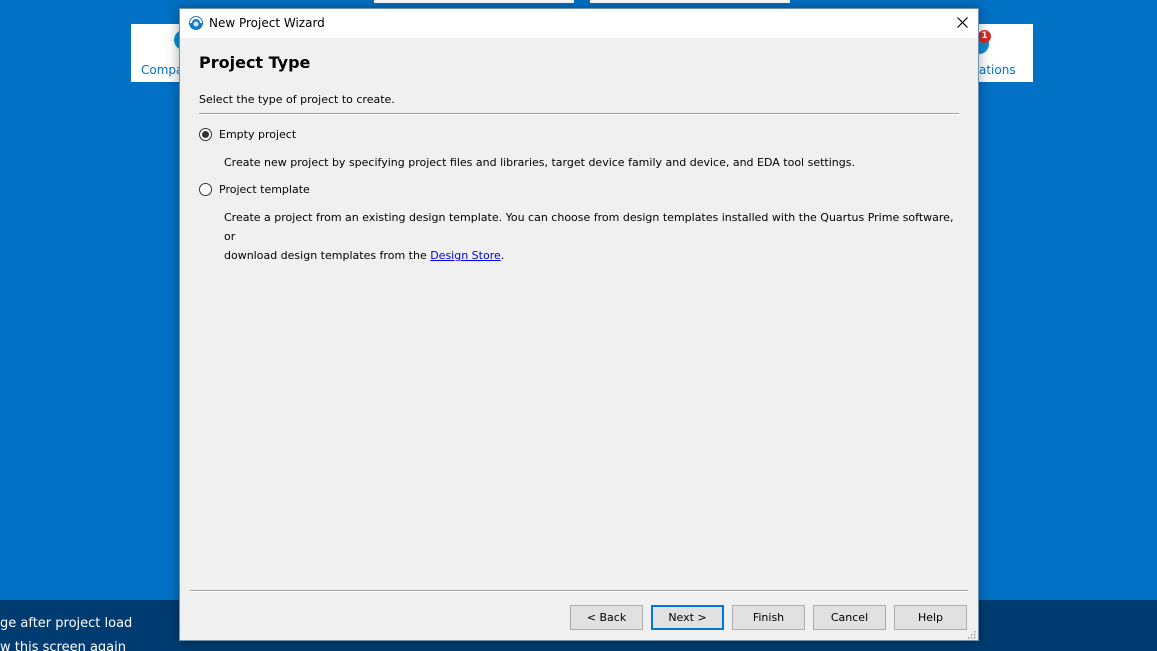 The image size is (1157, 651). I want to click on page-subtitle: Select the type of project to create., so click(297, 99).